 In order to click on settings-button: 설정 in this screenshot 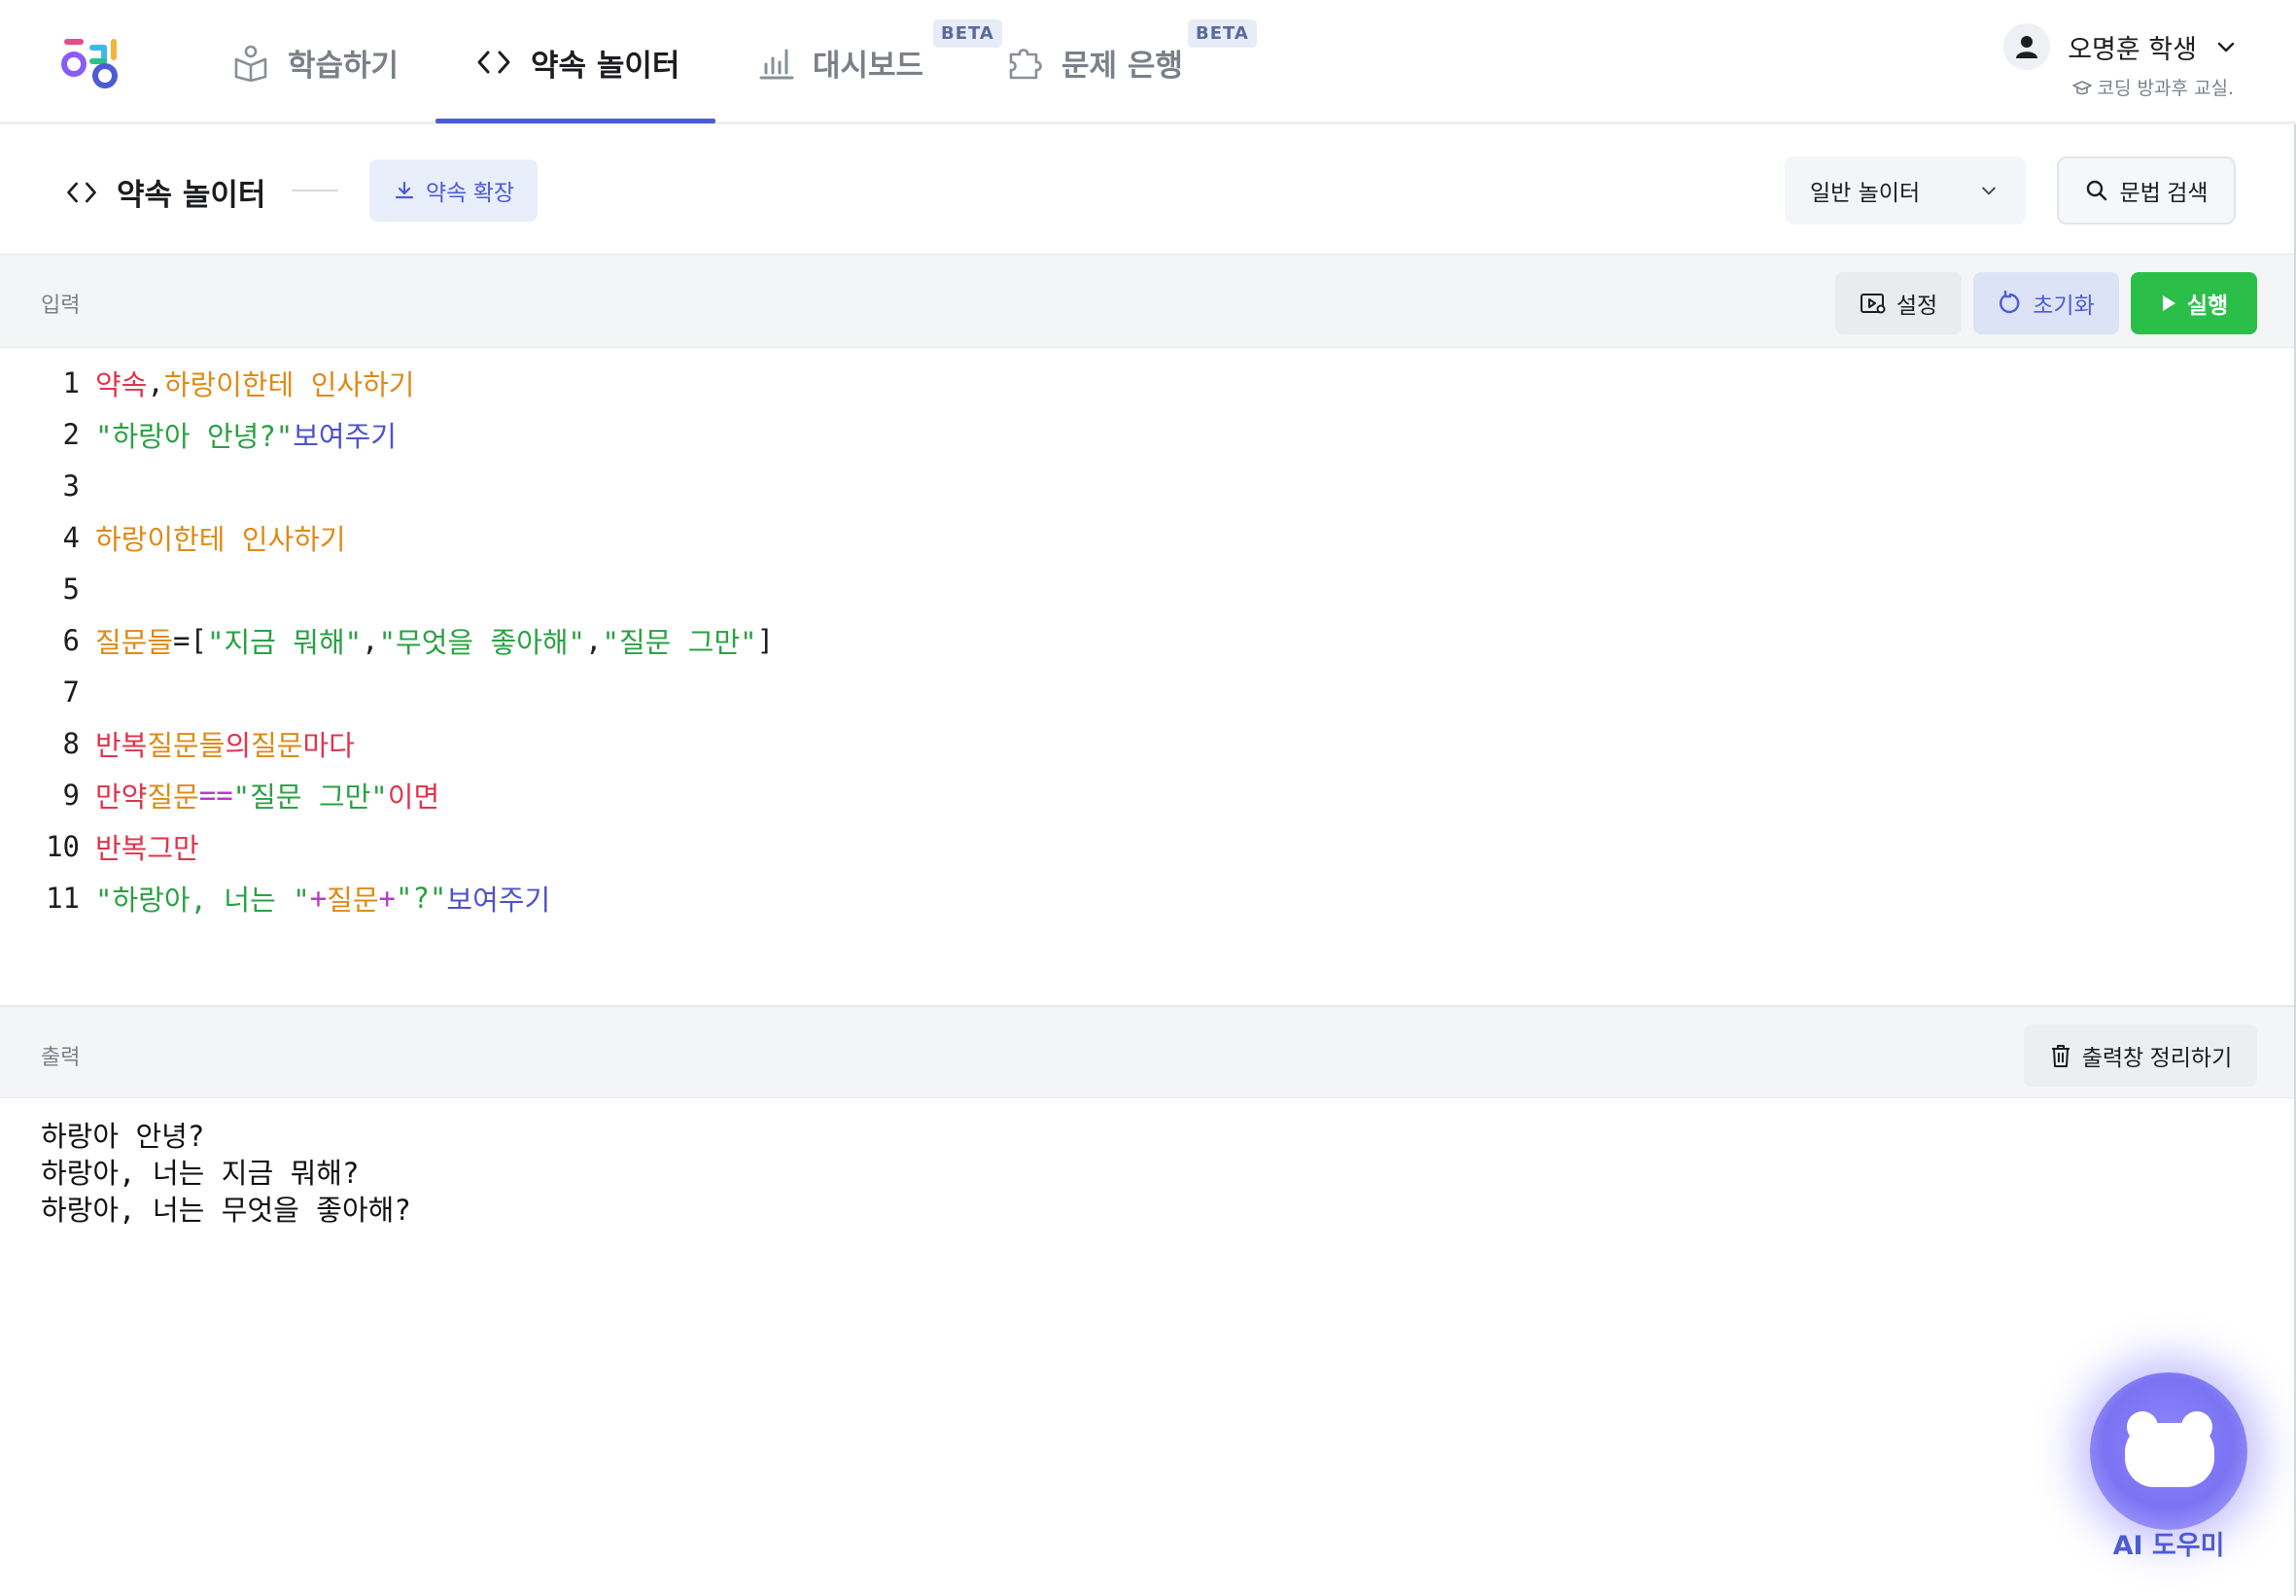, I will do `click(1898, 303)`.